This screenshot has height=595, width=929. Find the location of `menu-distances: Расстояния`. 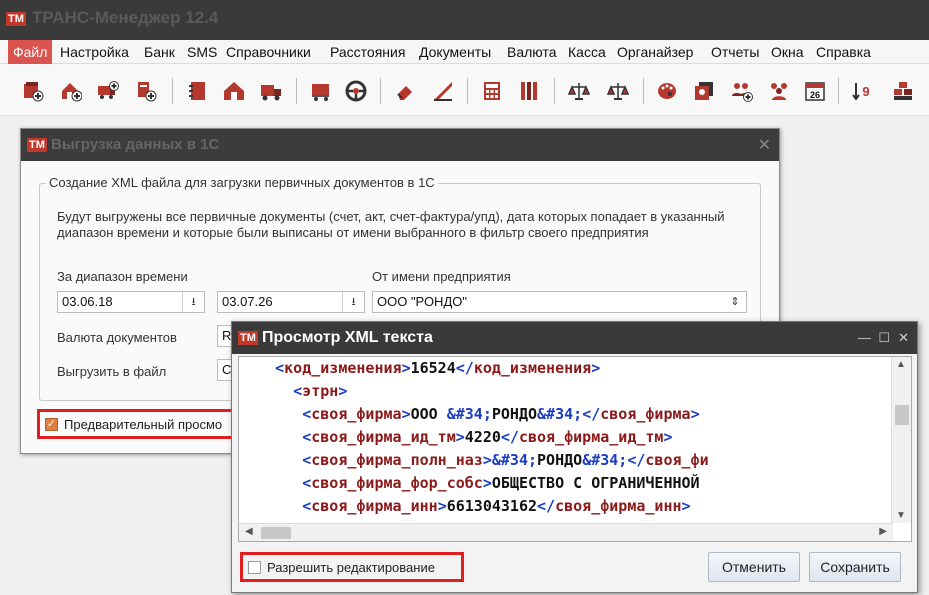

menu-distances: Расстояния is located at coordinates (367, 52).